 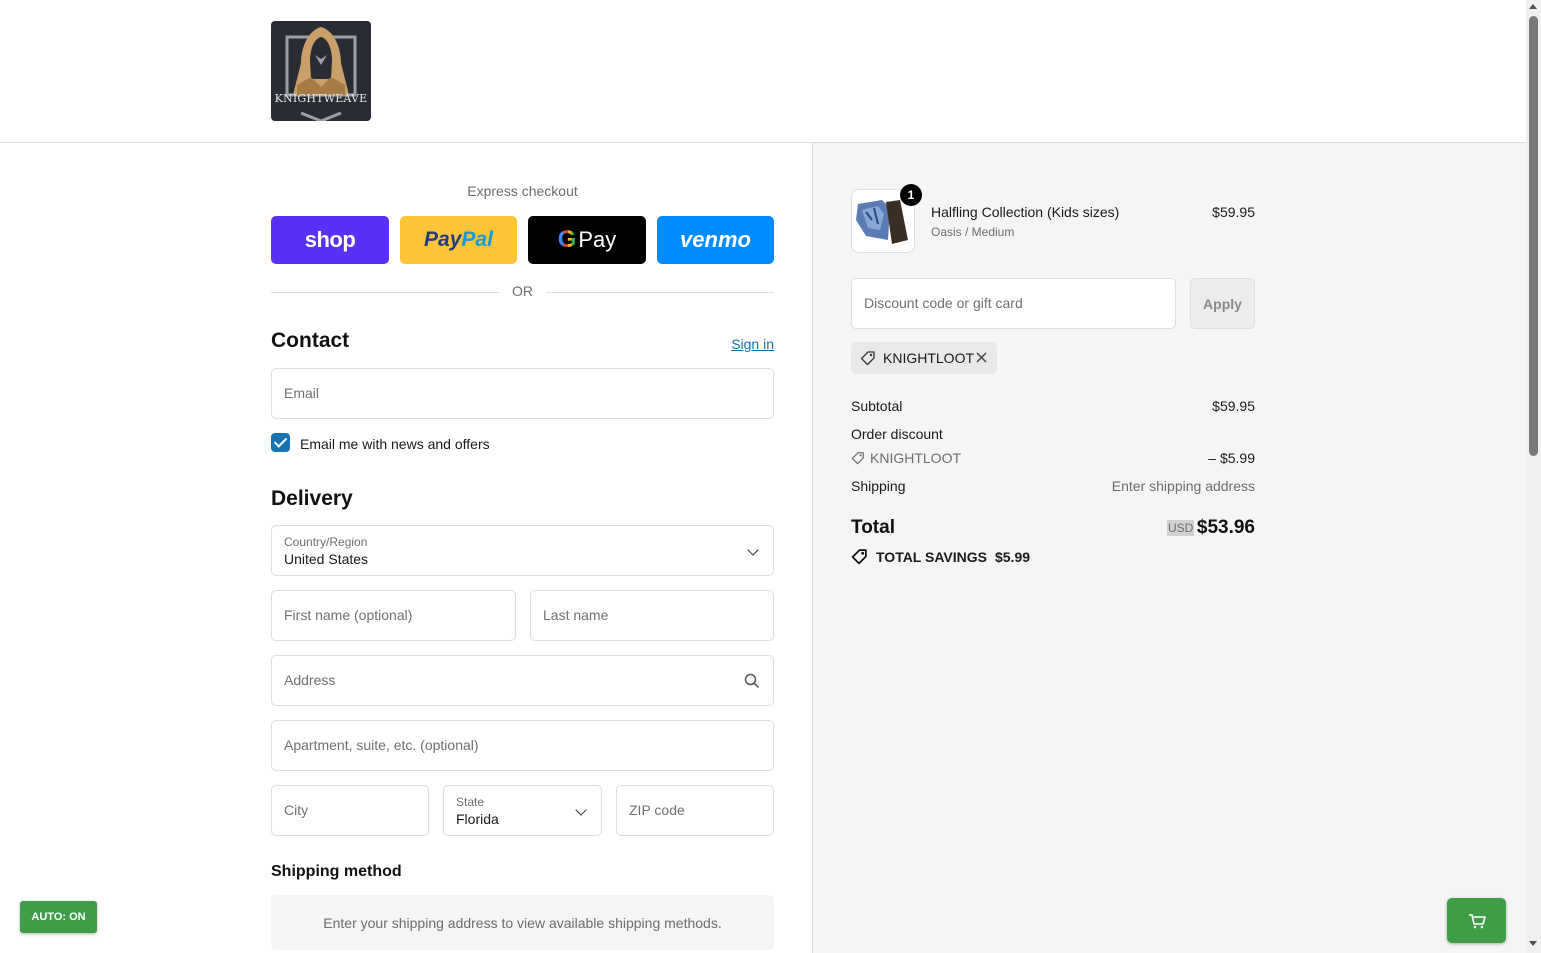 I want to click on search-icon, so click(x=752, y=681).